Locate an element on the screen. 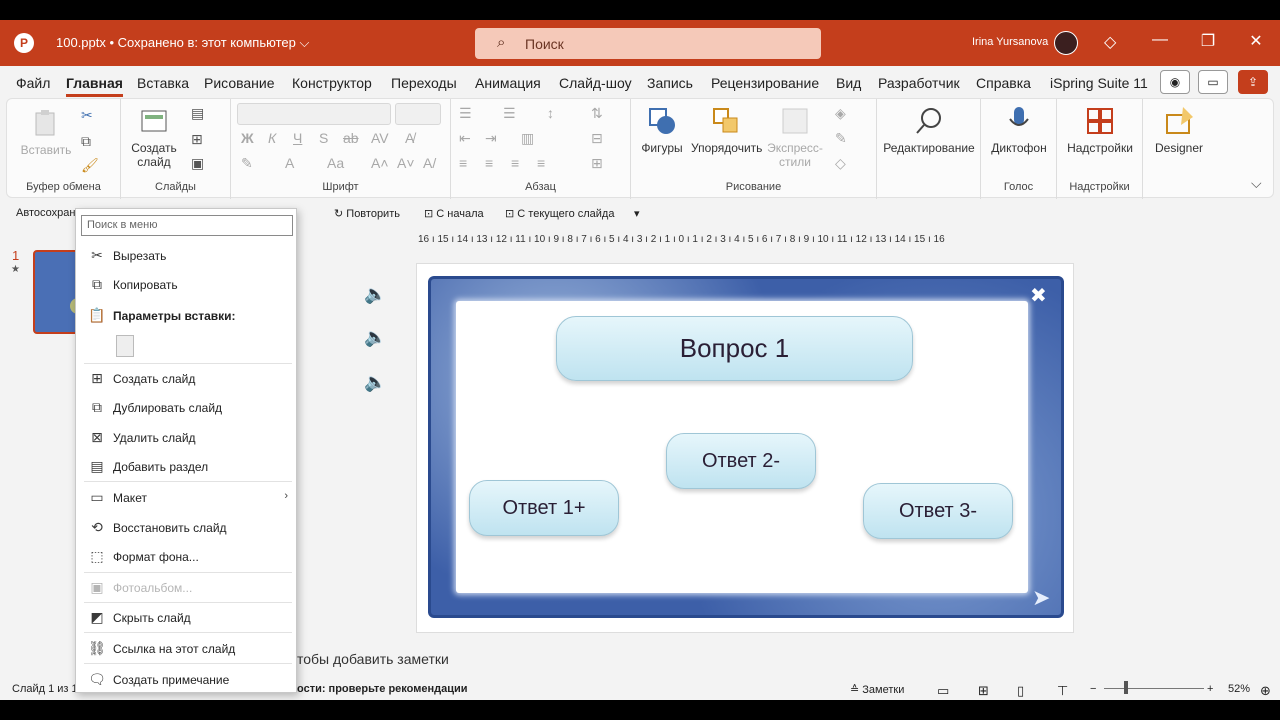 The width and height of the screenshot is (1280, 720). tab-draw: Рисование is located at coordinates (239, 83).